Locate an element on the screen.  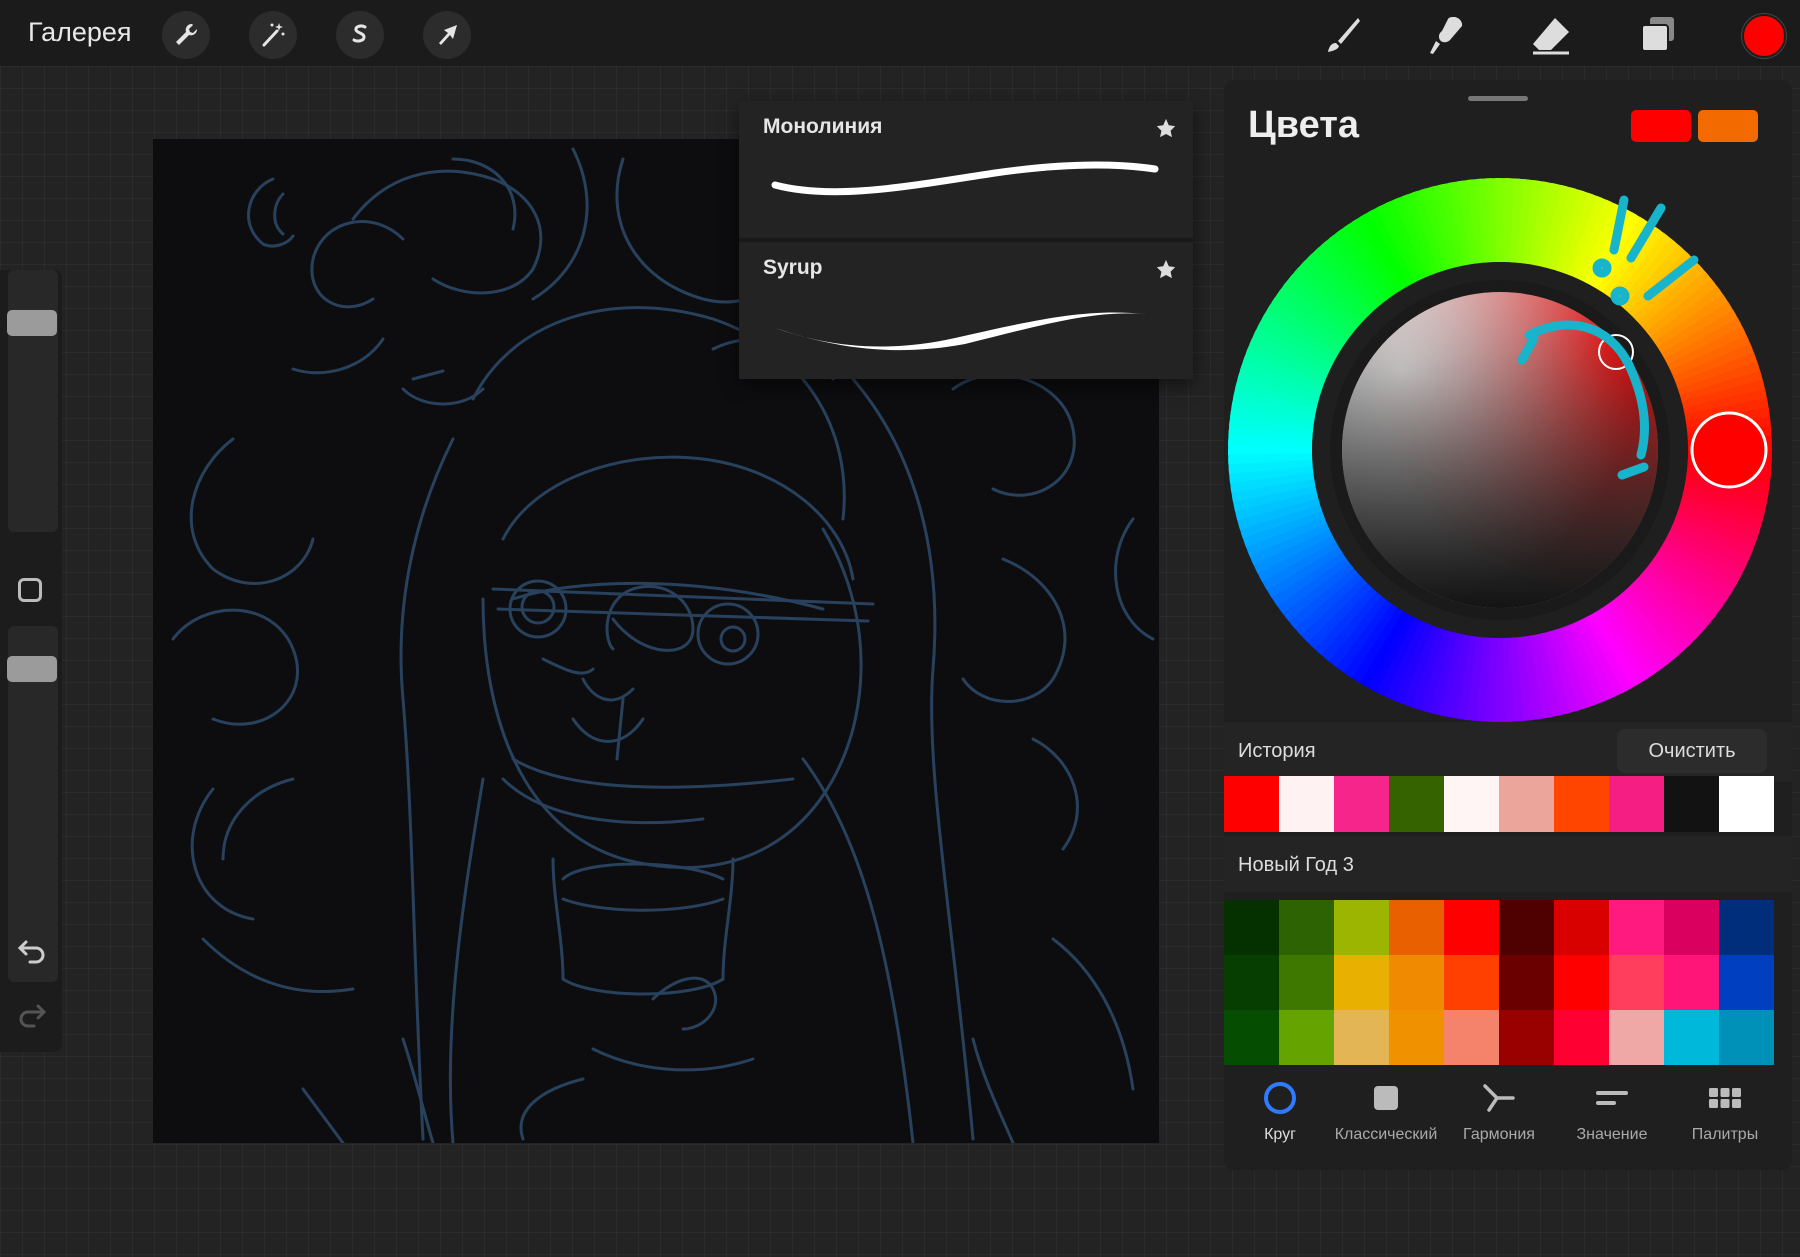
brush-name: Syrup is located at coordinates (793, 267).